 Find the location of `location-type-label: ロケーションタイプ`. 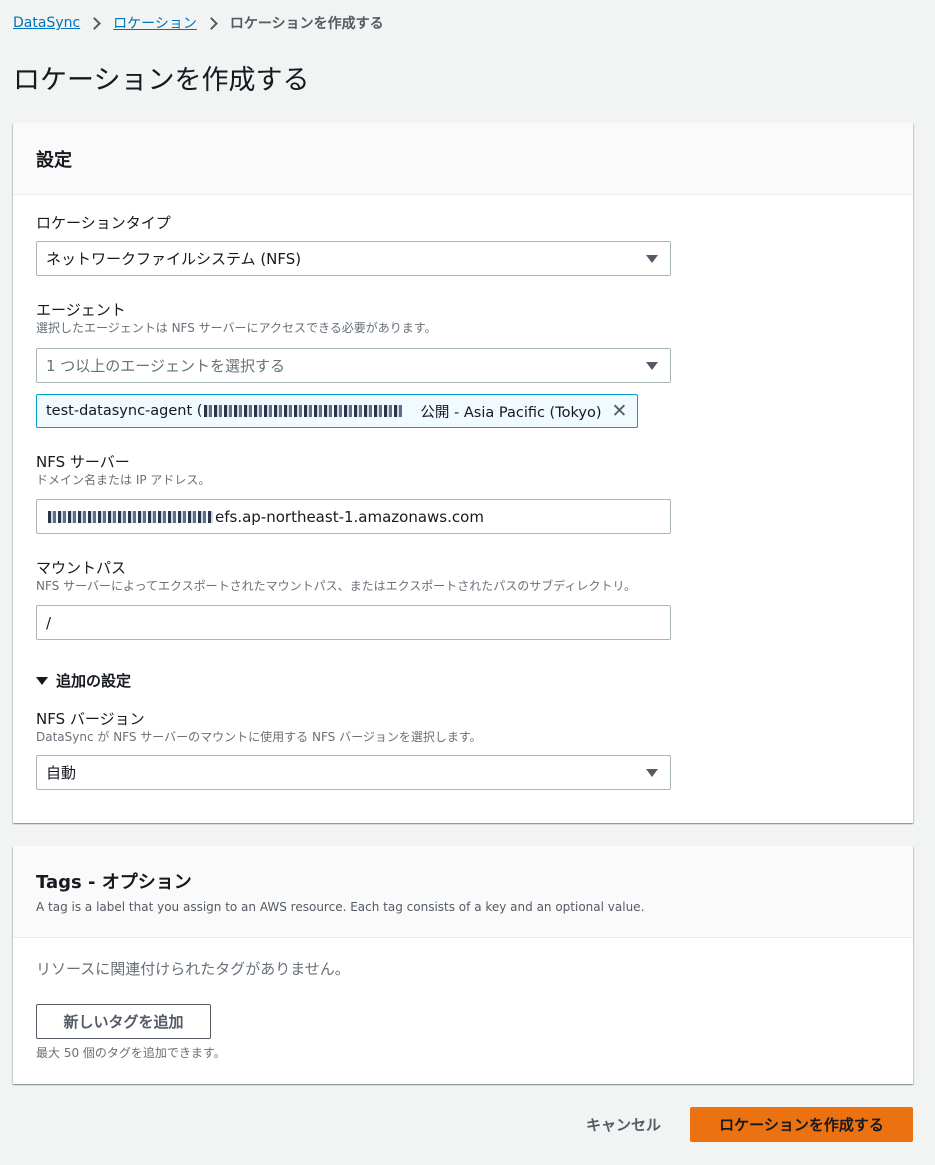

location-type-label: ロケーションタイプ is located at coordinates (103, 223).